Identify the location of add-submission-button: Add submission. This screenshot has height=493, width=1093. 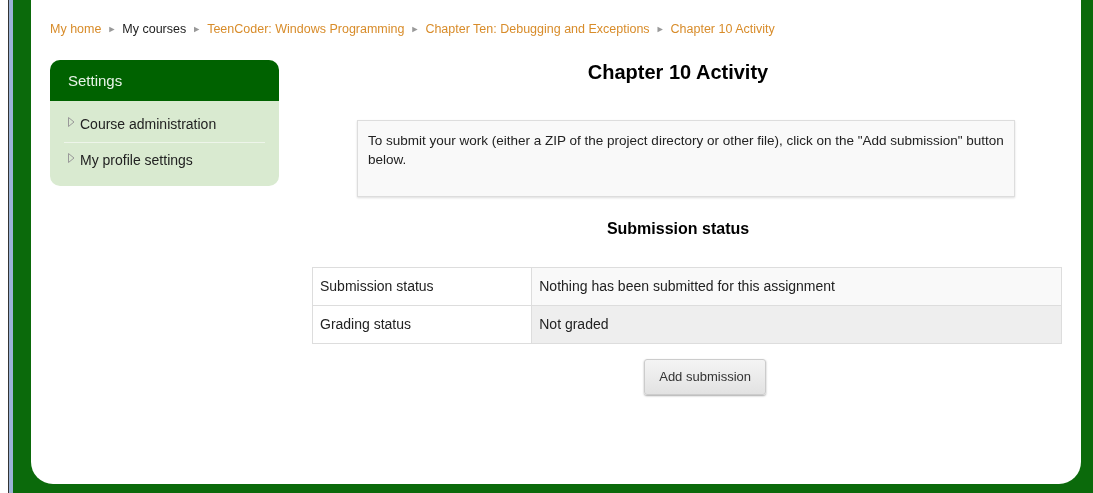
(705, 377).